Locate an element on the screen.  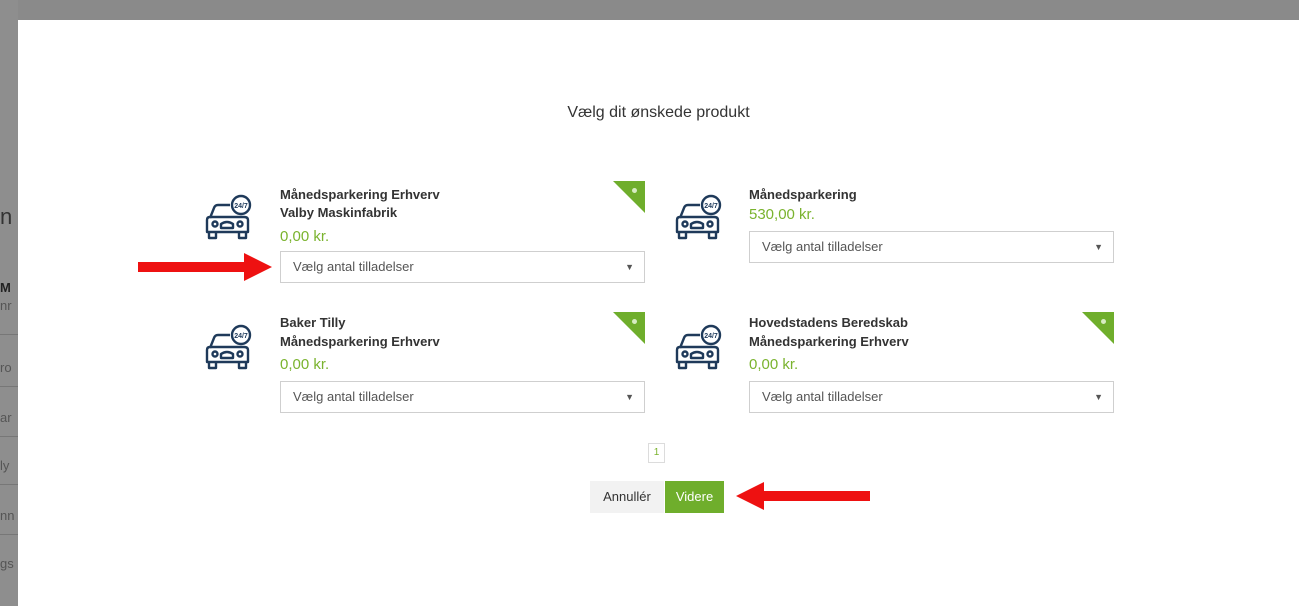
product-name-line2: Valby Maskinfabrik is located at coordinates (339, 212).